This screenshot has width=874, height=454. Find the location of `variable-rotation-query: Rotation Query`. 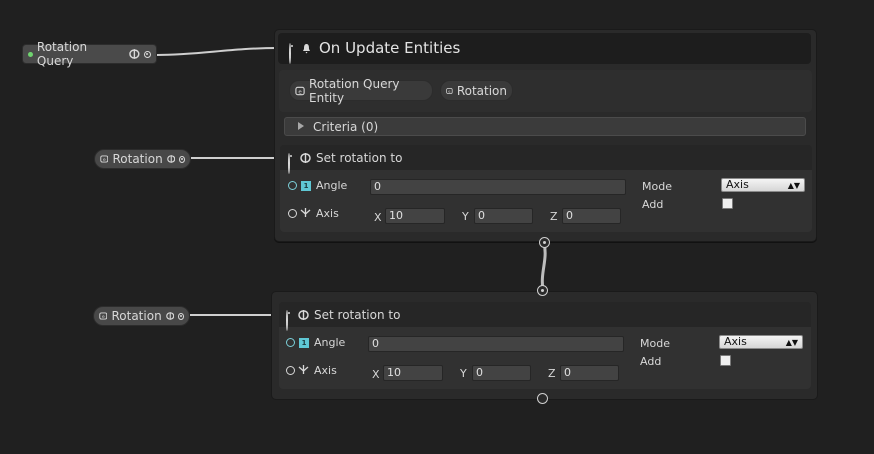

variable-rotation-query: Rotation Query is located at coordinates (89, 54).